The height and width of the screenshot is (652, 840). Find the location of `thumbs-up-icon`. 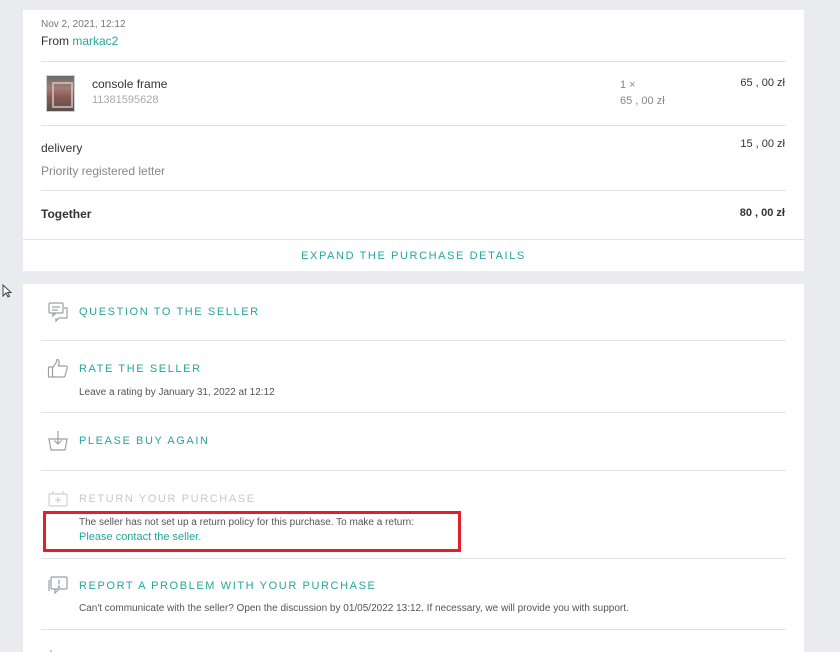

thumbs-up-icon is located at coordinates (58, 369).